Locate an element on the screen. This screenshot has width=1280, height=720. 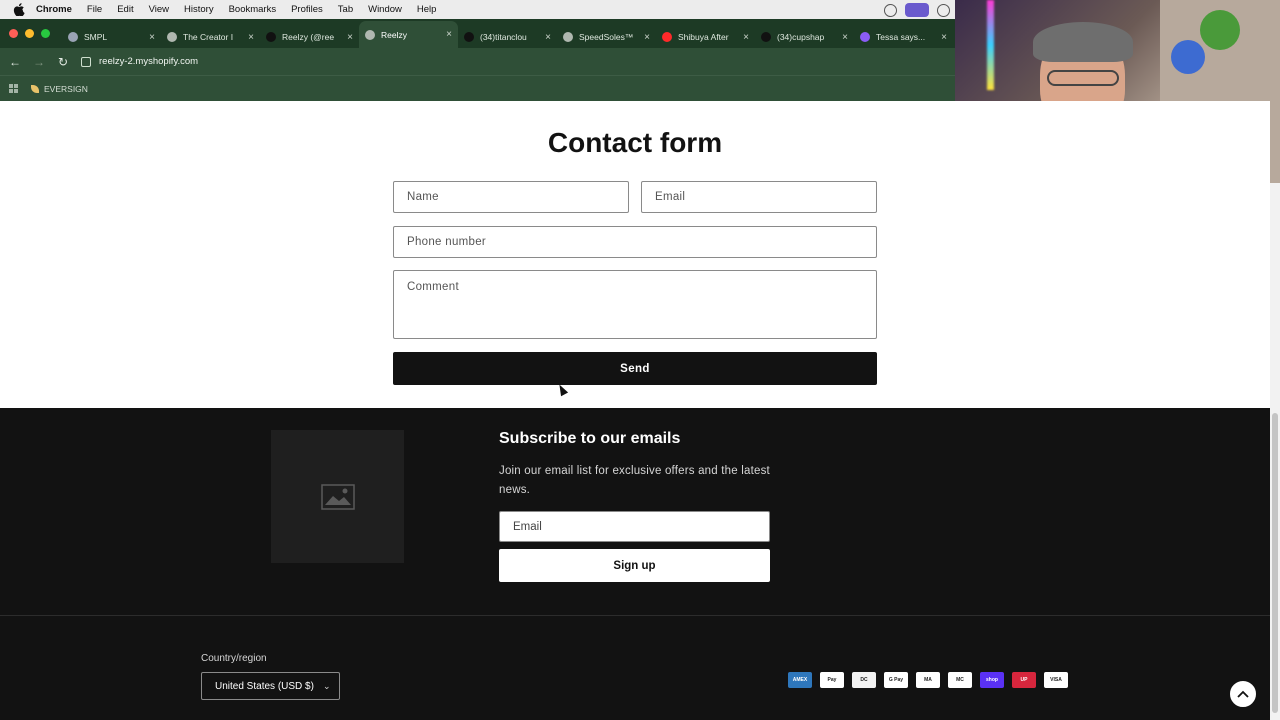
webcam-plush-toy is located at coordinates (1188, 57).